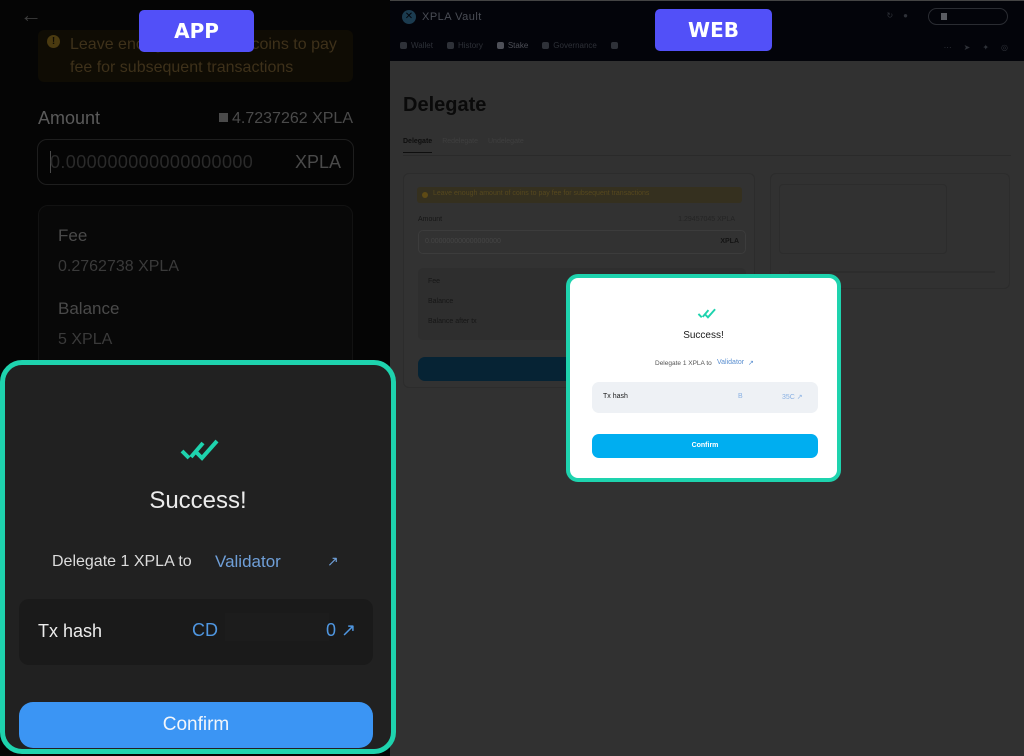 The image size is (1024, 756). Describe the element at coordinates (792, 397) in the screenshot. I see `tx-hash-link-suffix: 35C ↗` at that location.